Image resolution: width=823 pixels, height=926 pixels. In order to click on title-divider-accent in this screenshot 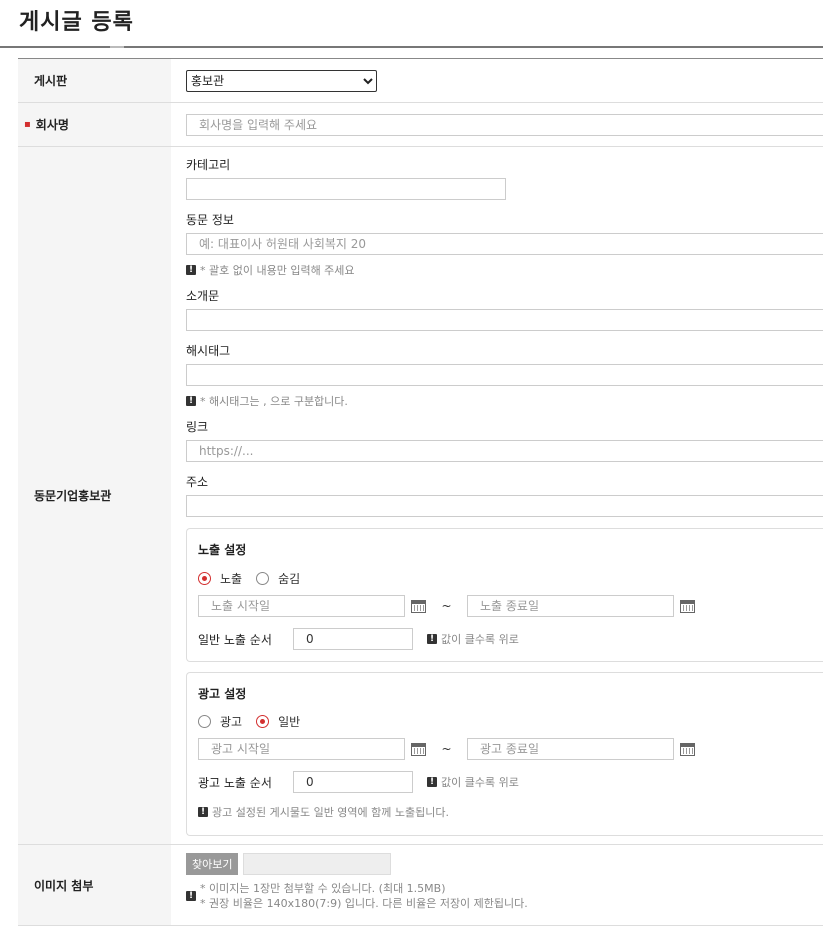, I will do `click(117, 47)`.